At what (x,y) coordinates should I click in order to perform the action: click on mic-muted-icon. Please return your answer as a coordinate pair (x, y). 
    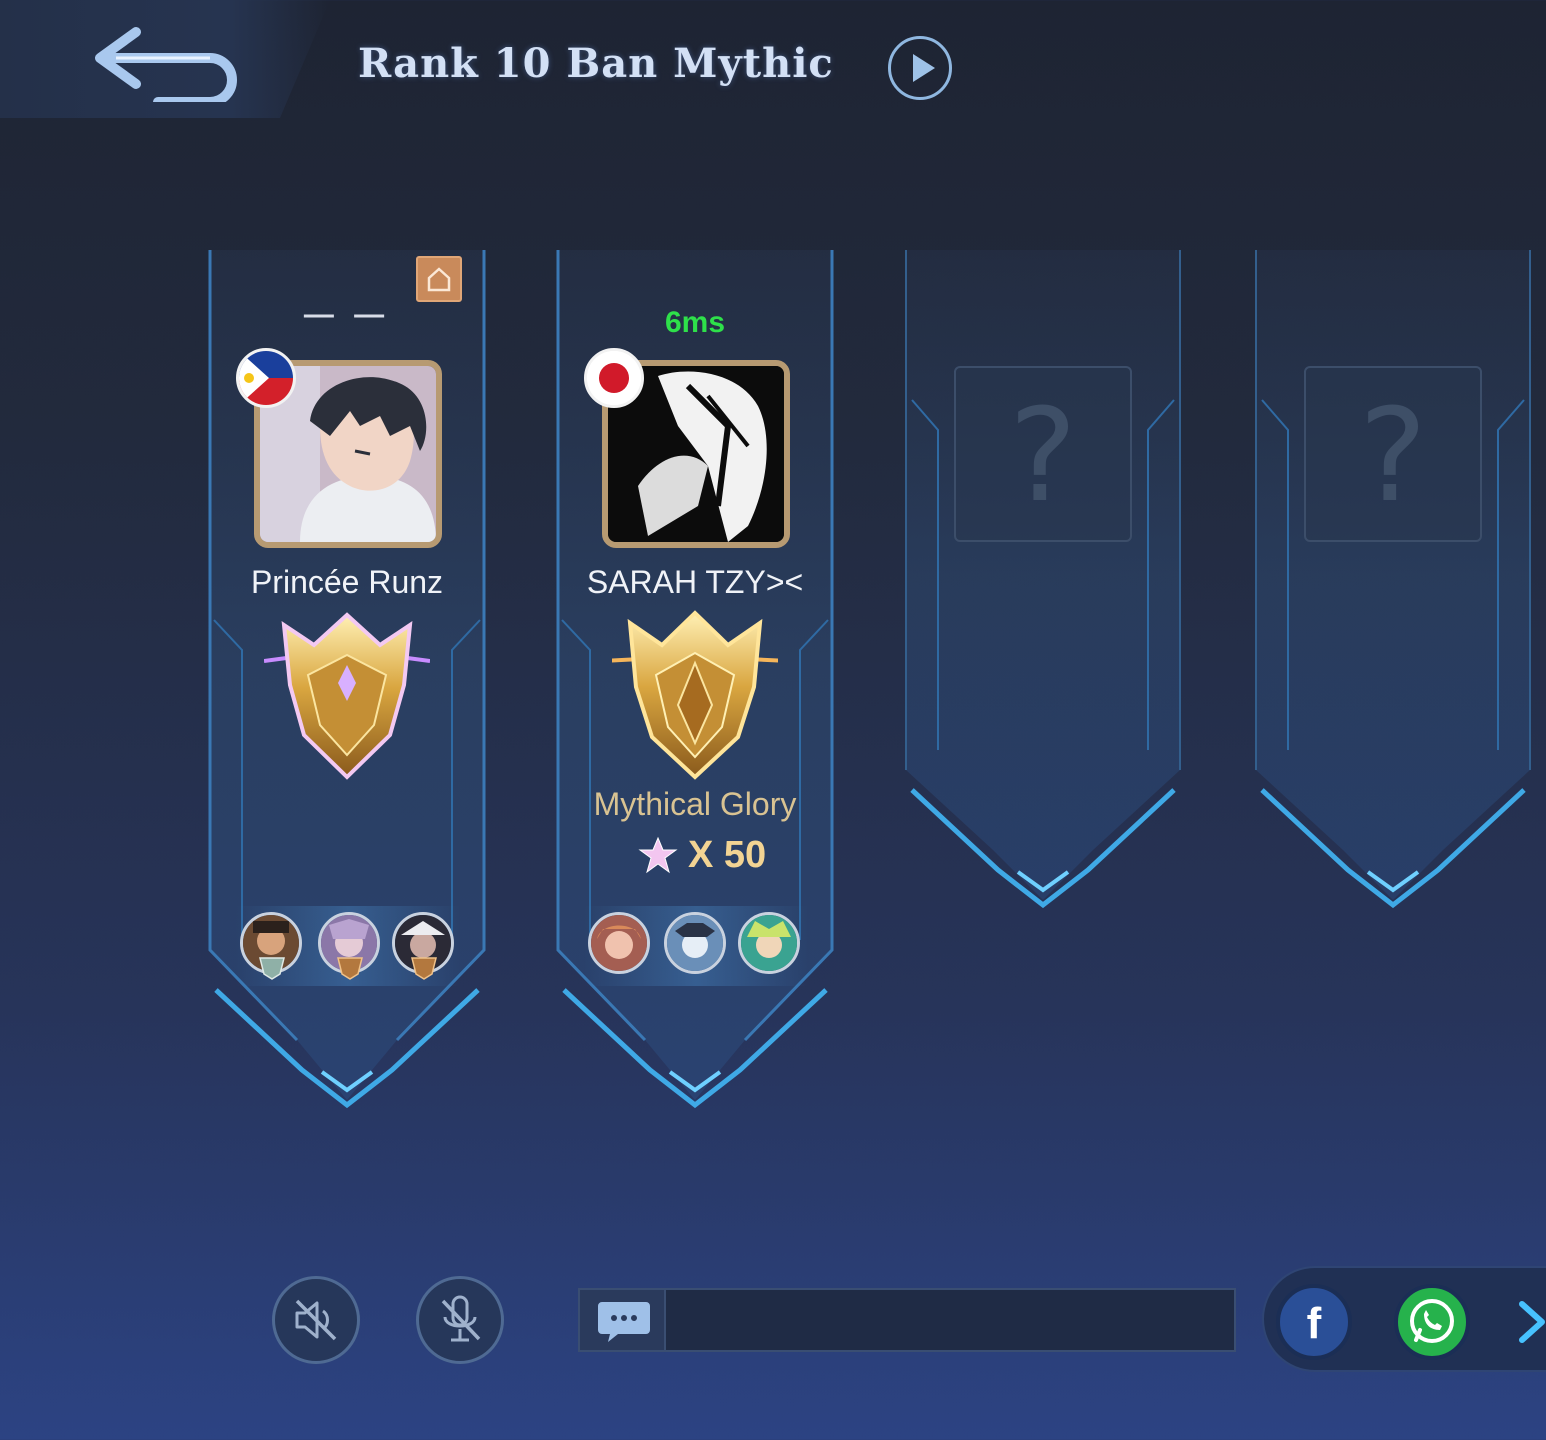
    Looking at the image, I should click on (461, 1318).